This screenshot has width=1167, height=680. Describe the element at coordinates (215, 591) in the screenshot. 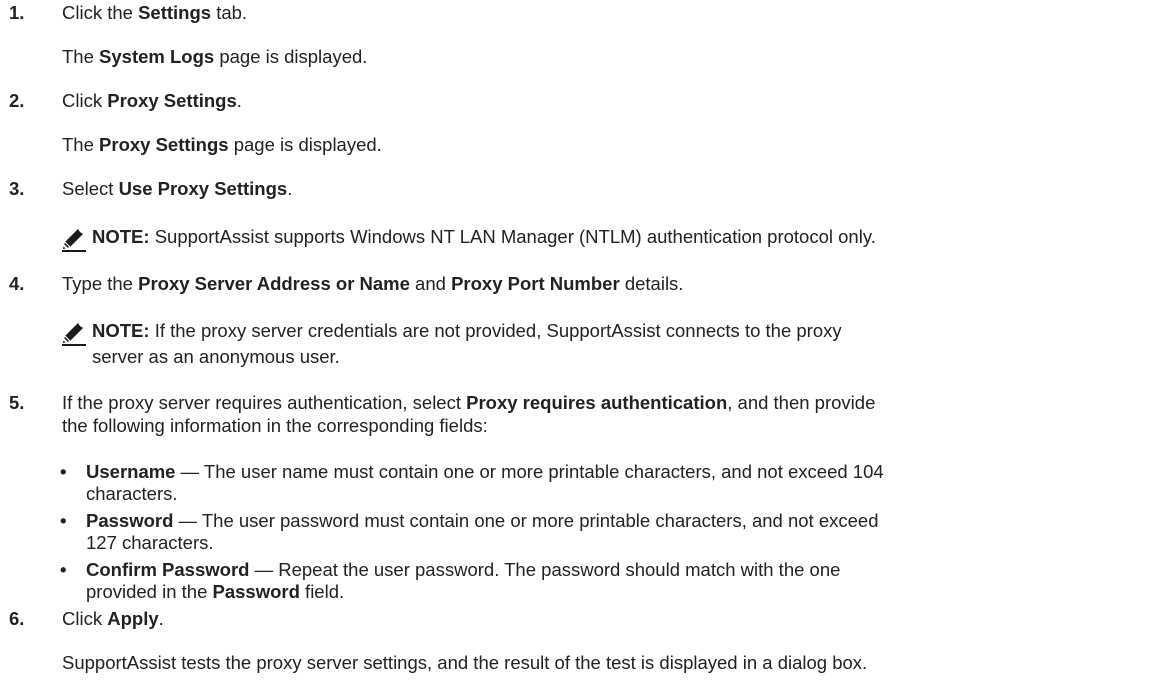

I see `bullet-confirm-password-line-2: provided in the Password field.` at that location.